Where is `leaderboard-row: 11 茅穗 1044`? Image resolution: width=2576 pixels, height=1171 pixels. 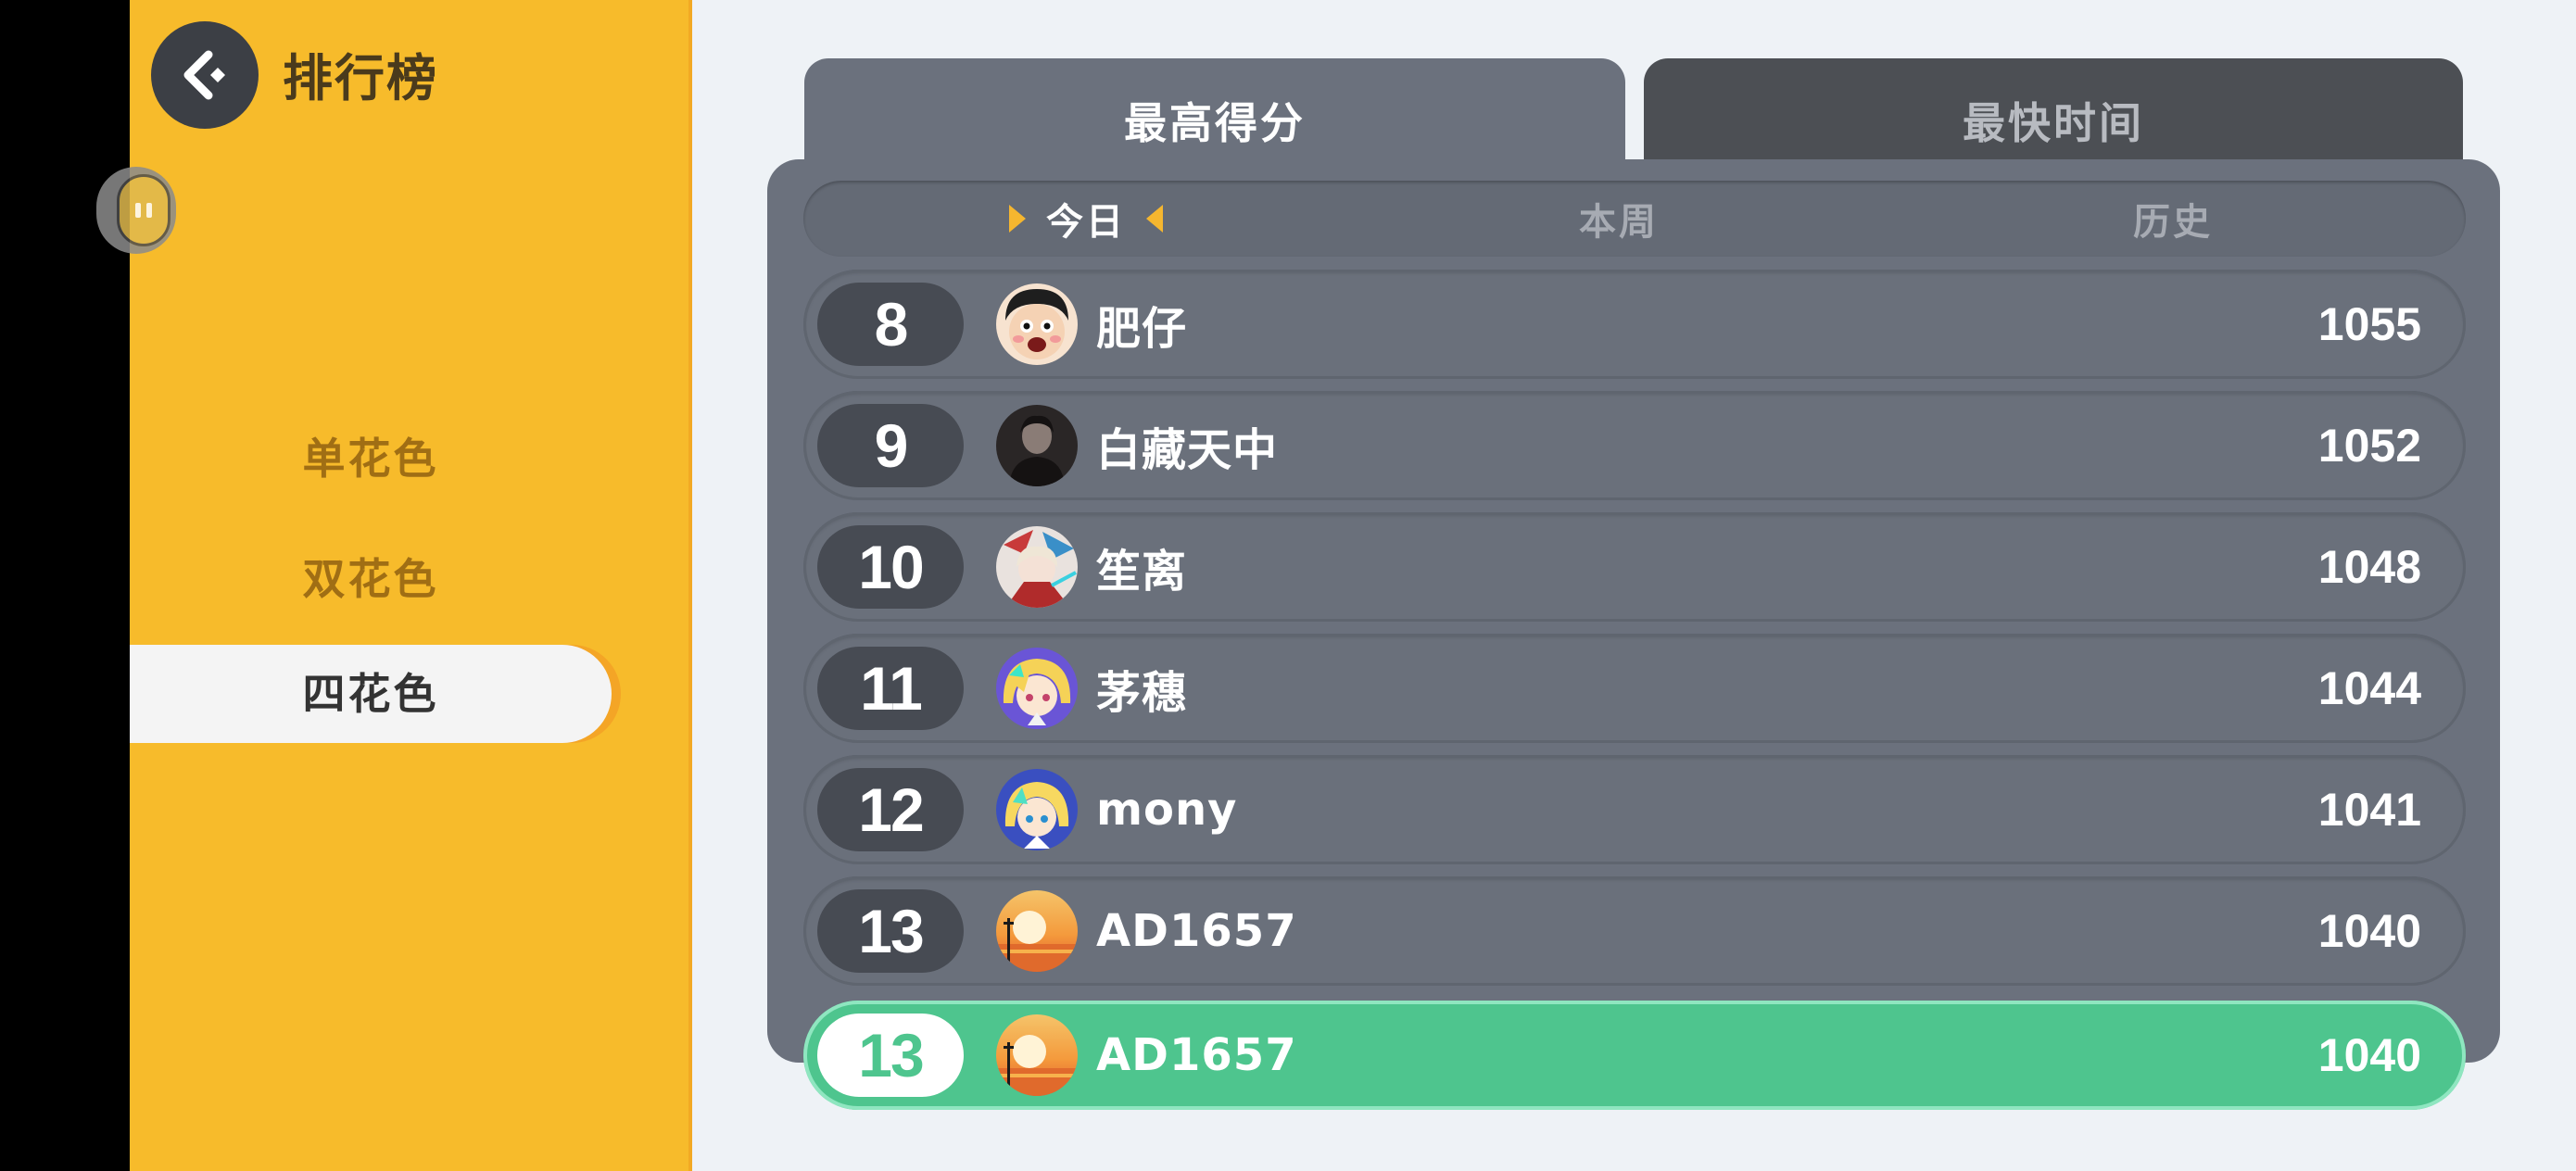 leaderboard-row: 11 茅穗 1044 is located at coordinates (1634, 689).